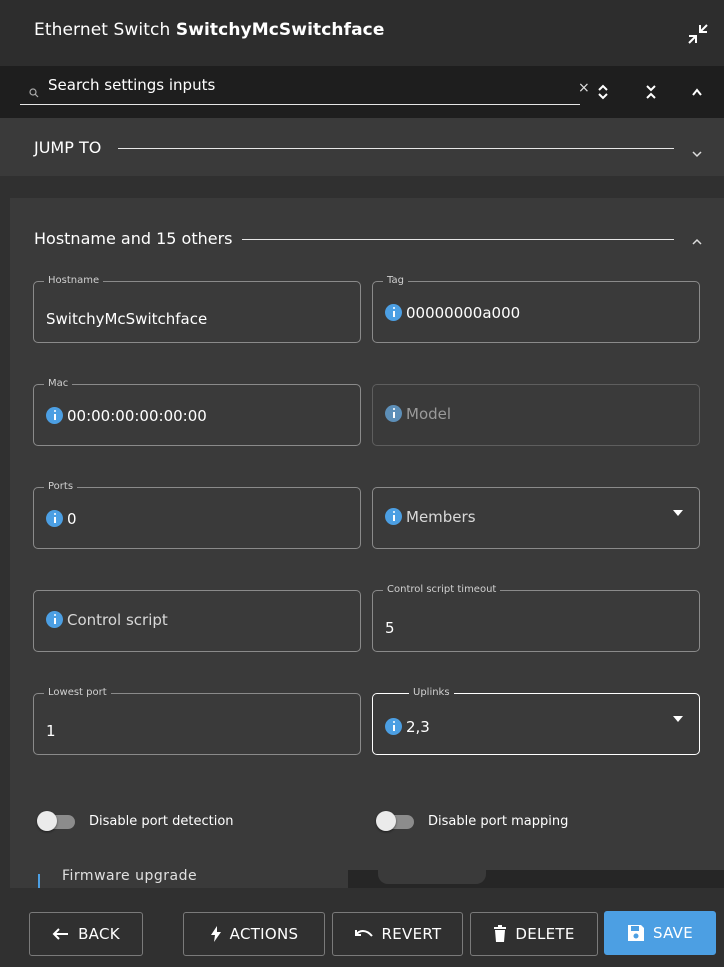 This screenshot has height=967, width=724. I want to click on section-title: Hostname and 15 others, so click(133, 238).